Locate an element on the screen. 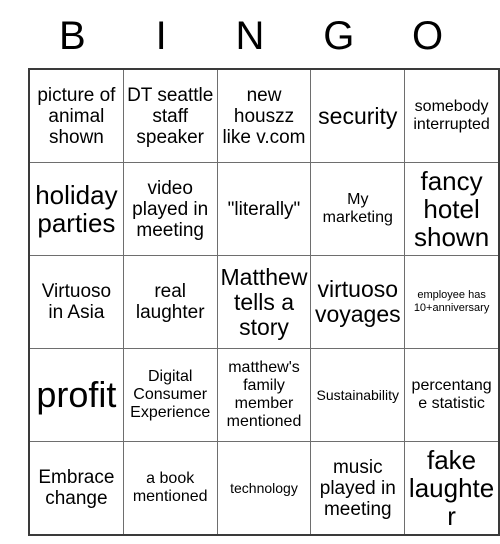  bingo-cell-label: holiday parties is located at coordinates (76, 209).